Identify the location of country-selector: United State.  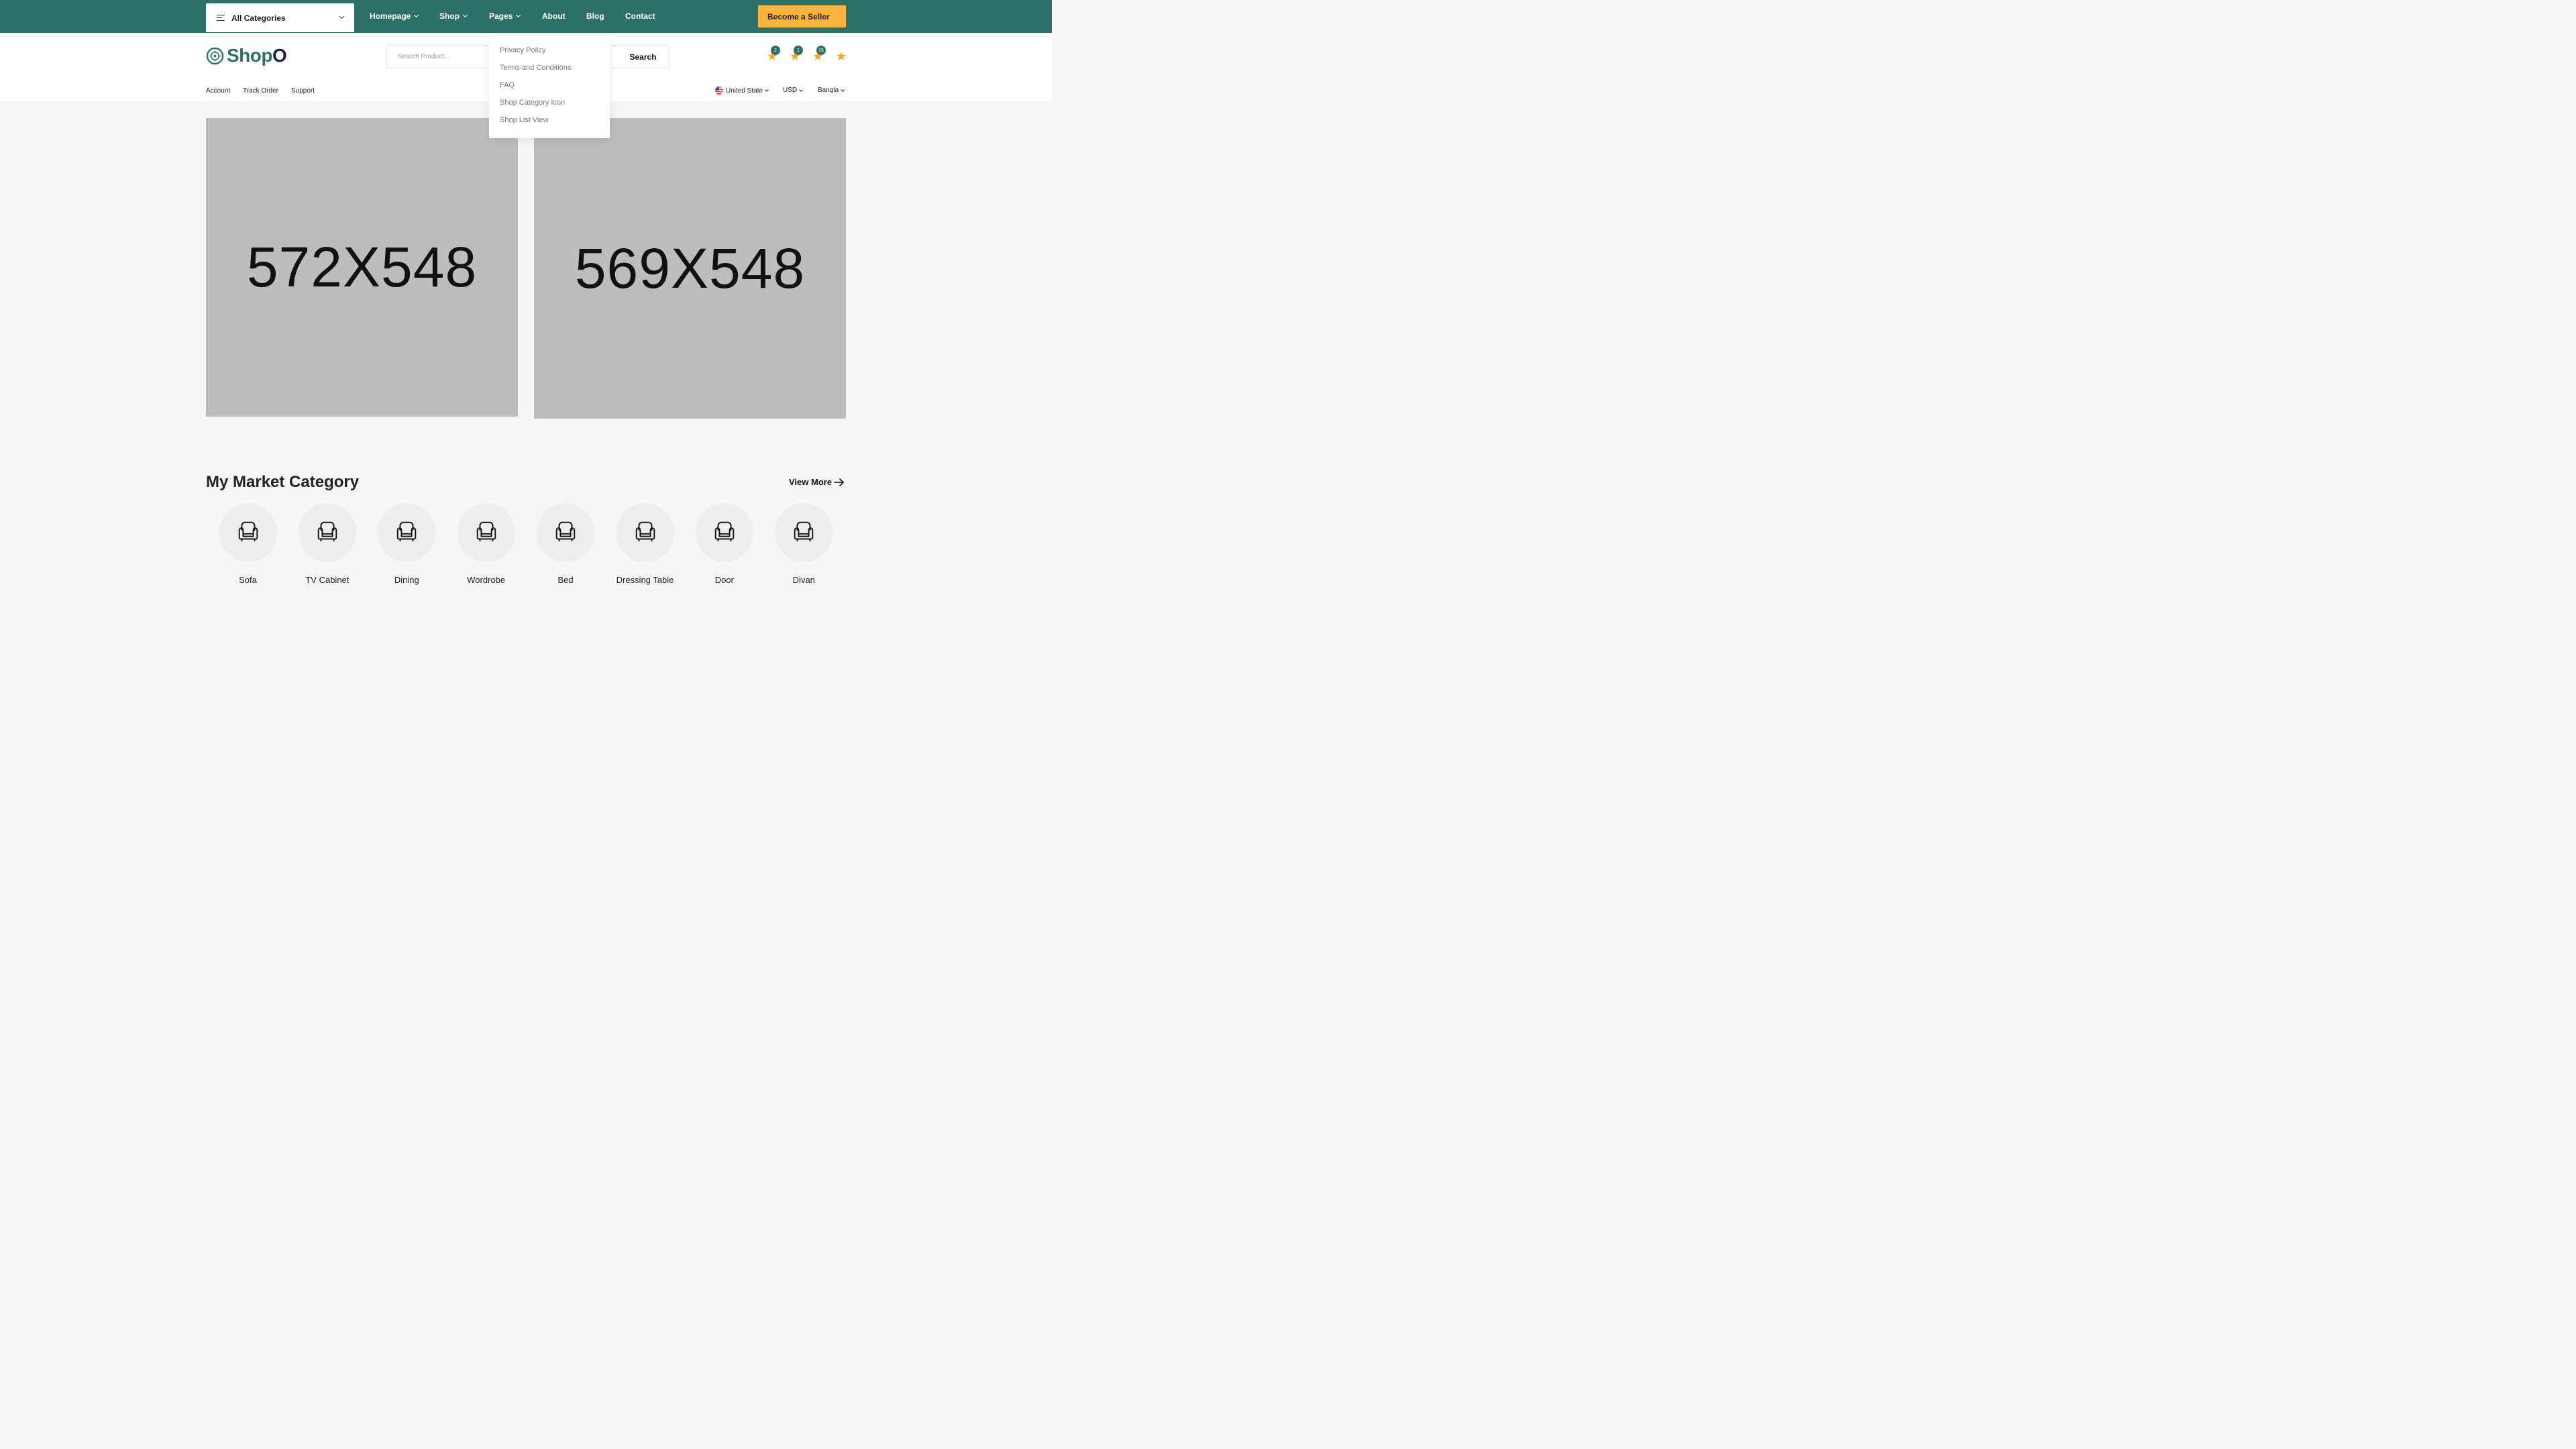
(742, 91).